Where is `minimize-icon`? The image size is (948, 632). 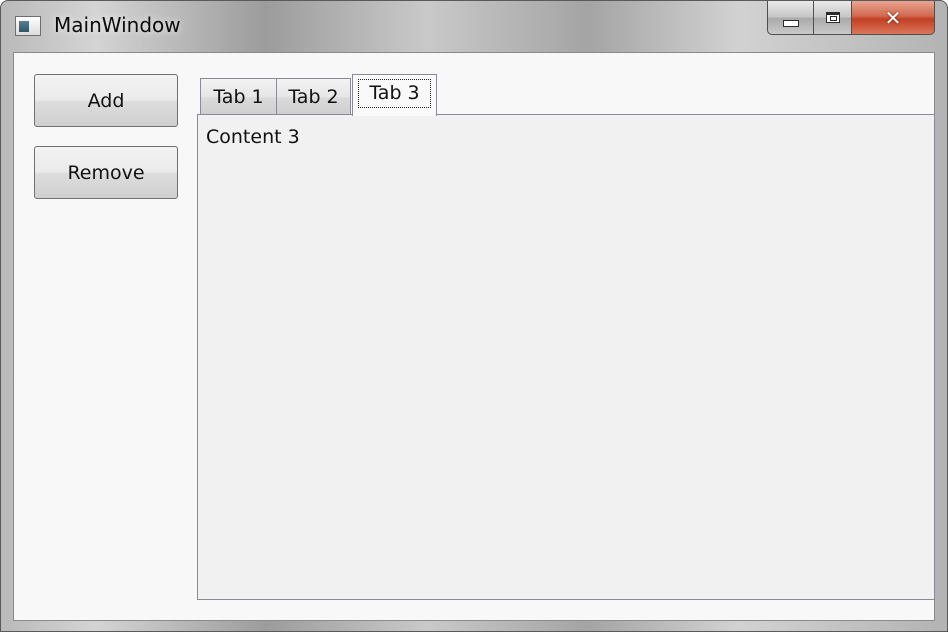 minimize-icon is located at coordinates (790, 23).